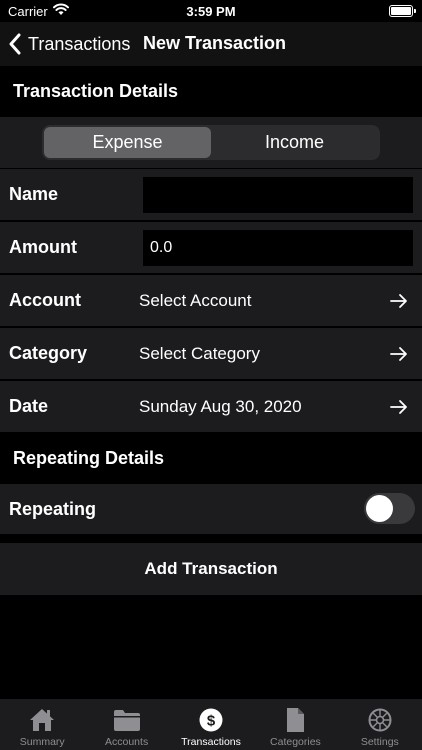  Describe the element at coordinates (278, 195) in the screenshot. I see `name-field` at that location.